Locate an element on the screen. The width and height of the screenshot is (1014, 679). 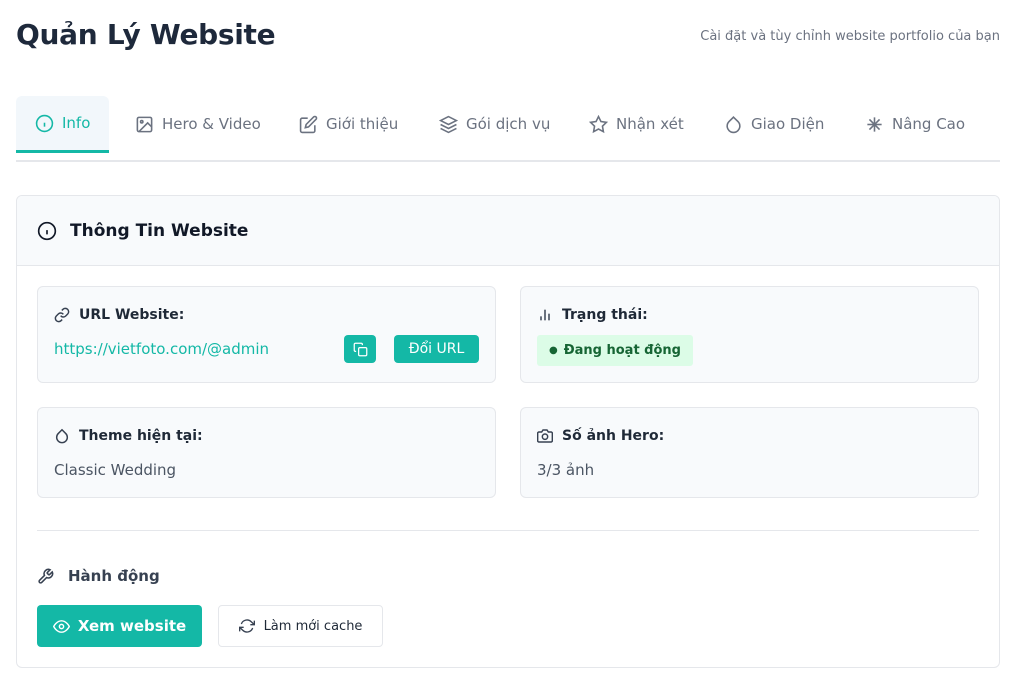
edit-icon is located at coordinates (308, 124).